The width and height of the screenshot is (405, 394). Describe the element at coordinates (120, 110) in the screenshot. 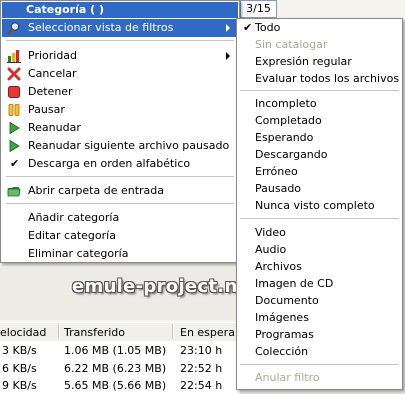

I see `menu-item-pause: Pausar` at that location.